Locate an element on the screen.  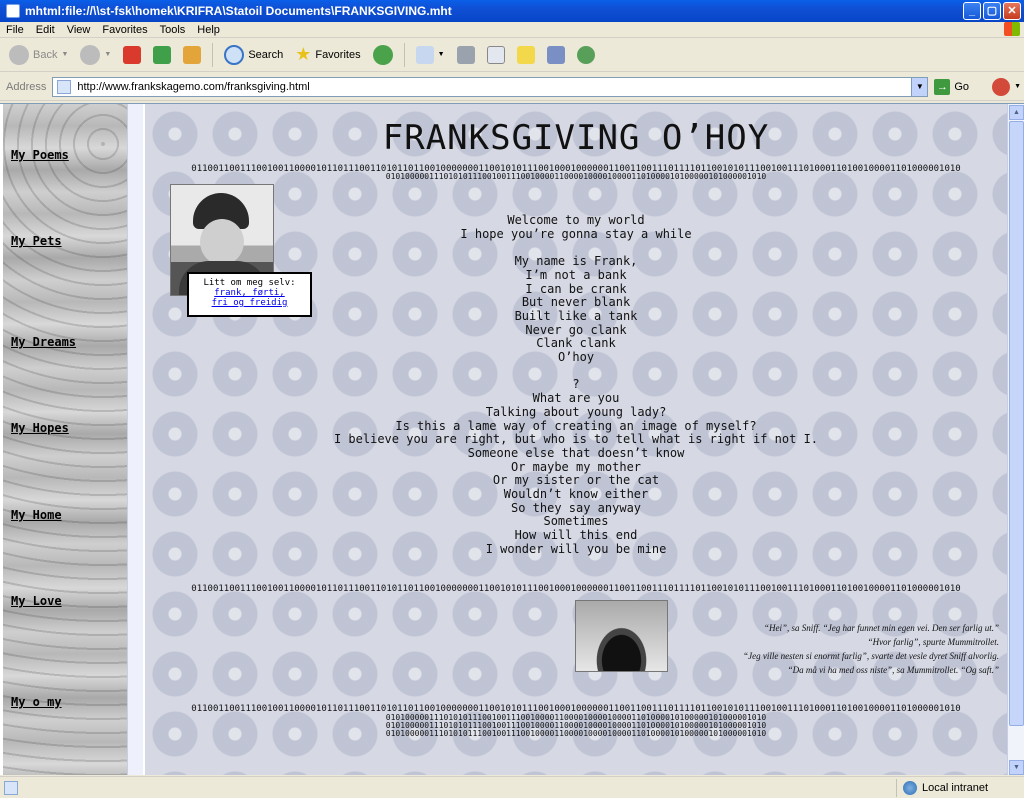
history-icon is located at coordinates (382, 54).